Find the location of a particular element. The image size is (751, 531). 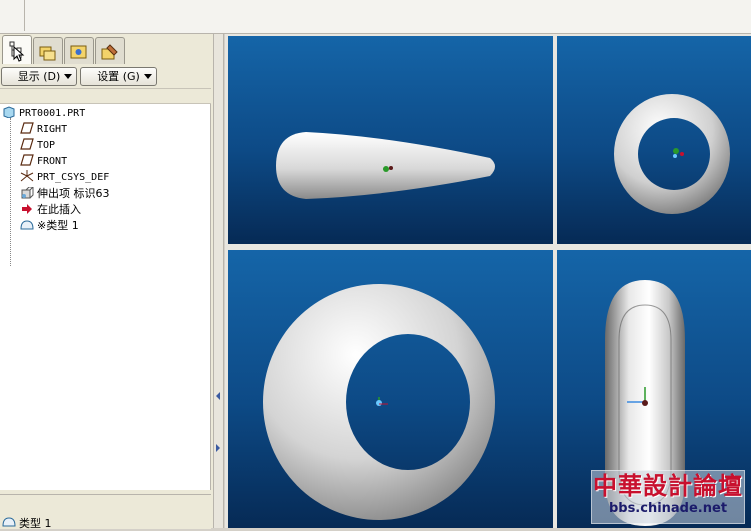

protrusion-icon is located at coordinates (27, 192).